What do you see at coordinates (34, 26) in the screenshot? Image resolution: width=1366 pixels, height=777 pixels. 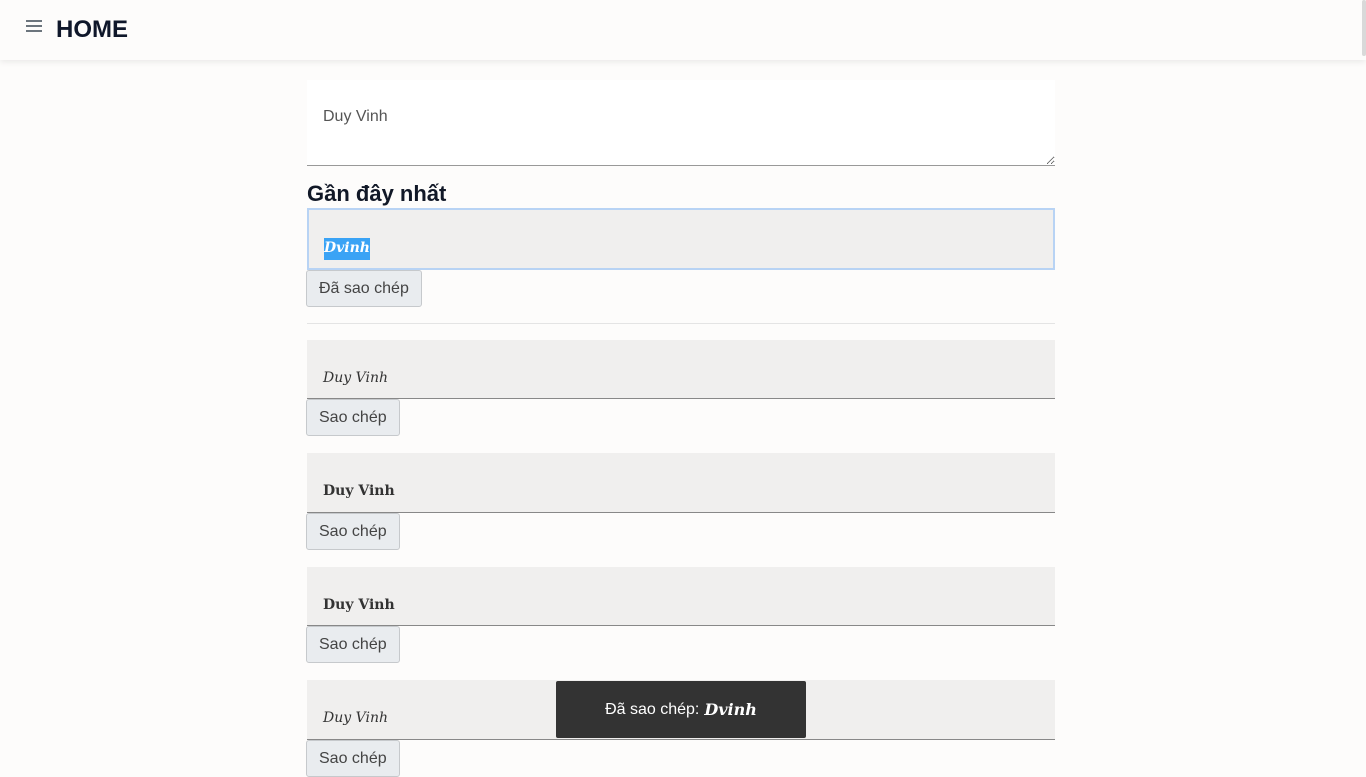 I see `hamburger-menu-icon` at bounding box center [34, 26].